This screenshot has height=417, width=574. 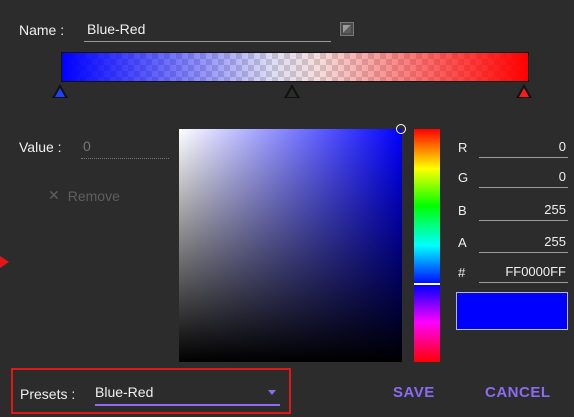 I want to click on channel-label-a: A, so click(x=462, y=242).